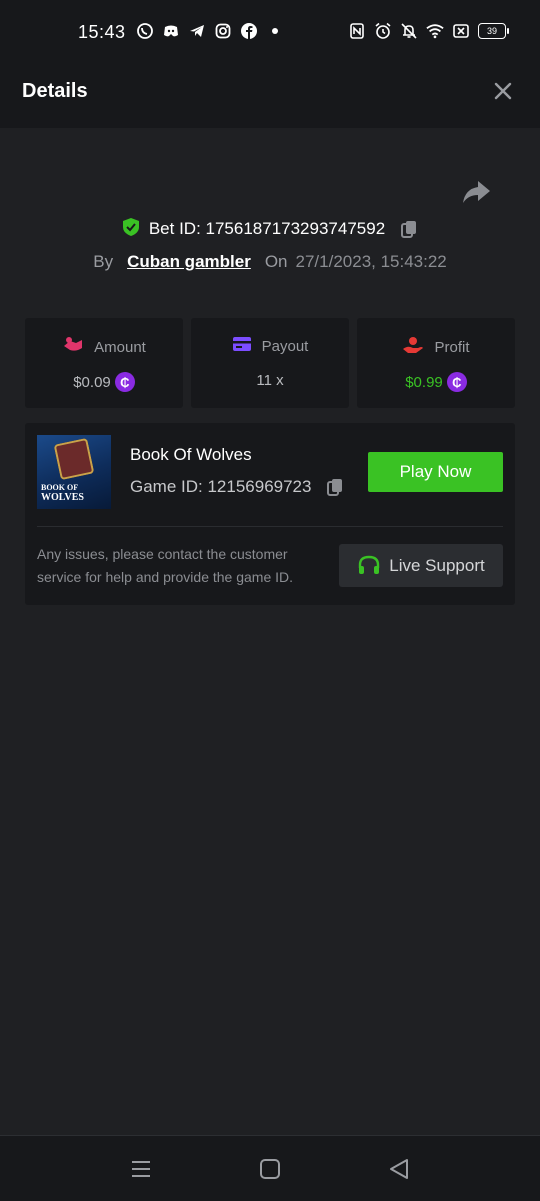 The height and width of the screenshot is (1201, 540). Describe the element at coordinates (452, 347) in the screenshot. I see `profit-label: Profit` at that location.